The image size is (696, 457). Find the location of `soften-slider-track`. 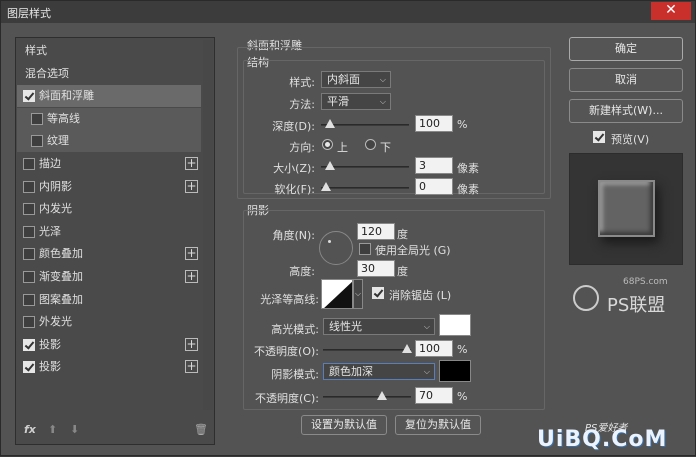

soften-slider-track is located at coordinates (365, 188).